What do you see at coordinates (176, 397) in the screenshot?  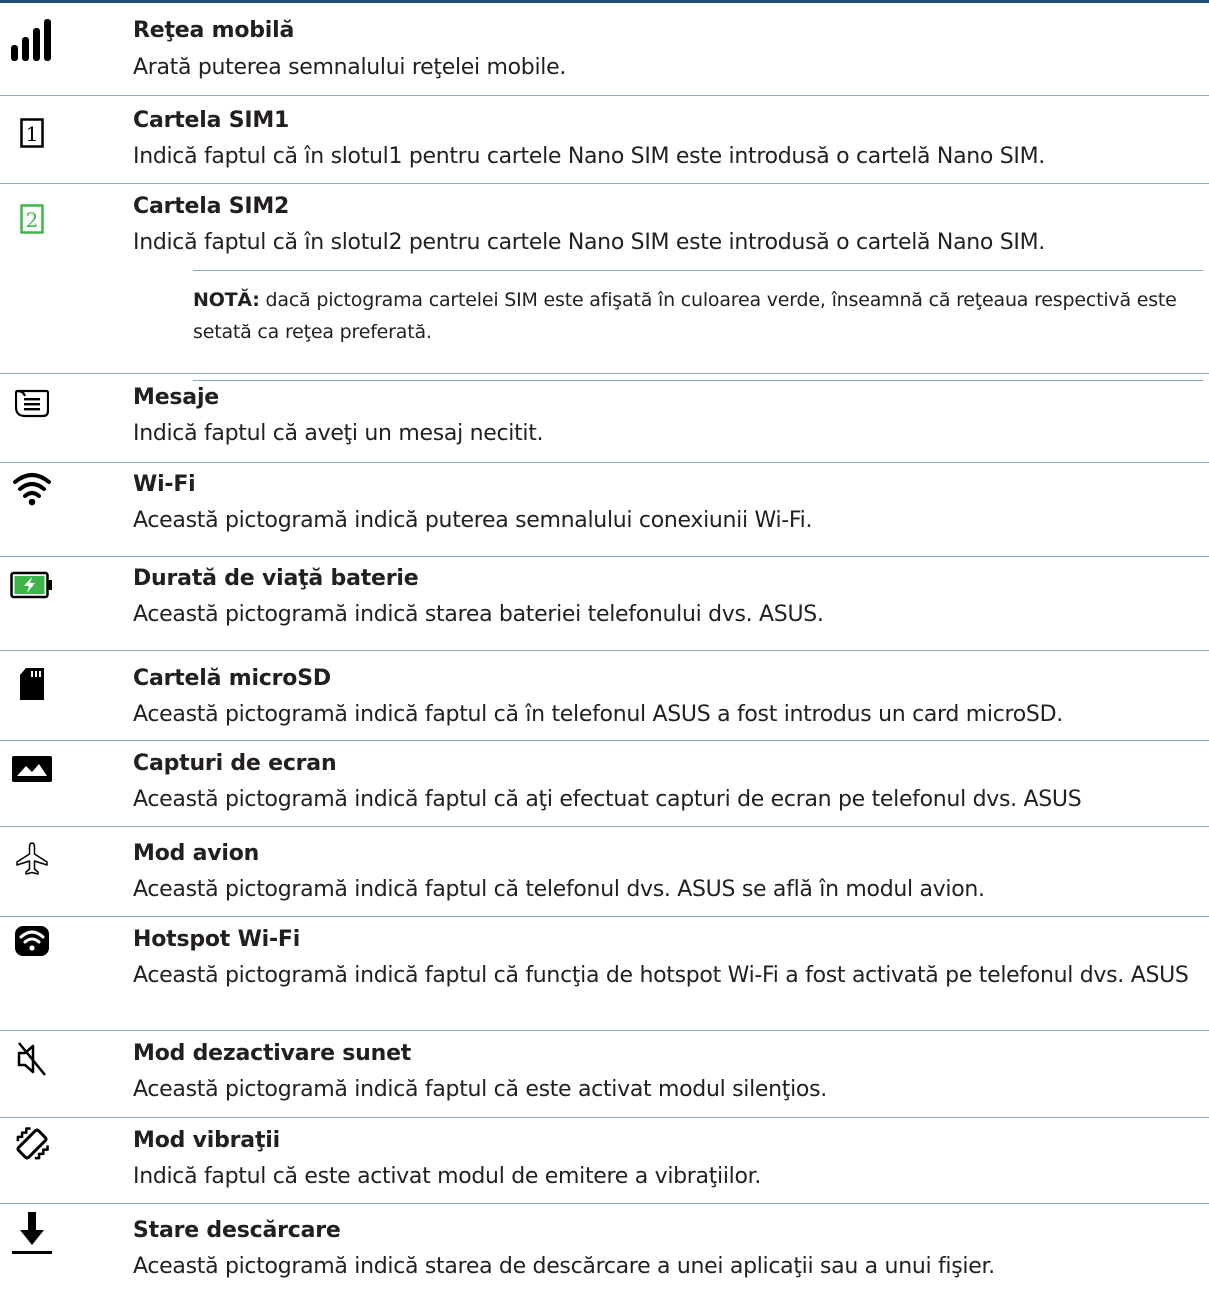 I see `row-title: Mesaje` at bounding box center [176, 397].